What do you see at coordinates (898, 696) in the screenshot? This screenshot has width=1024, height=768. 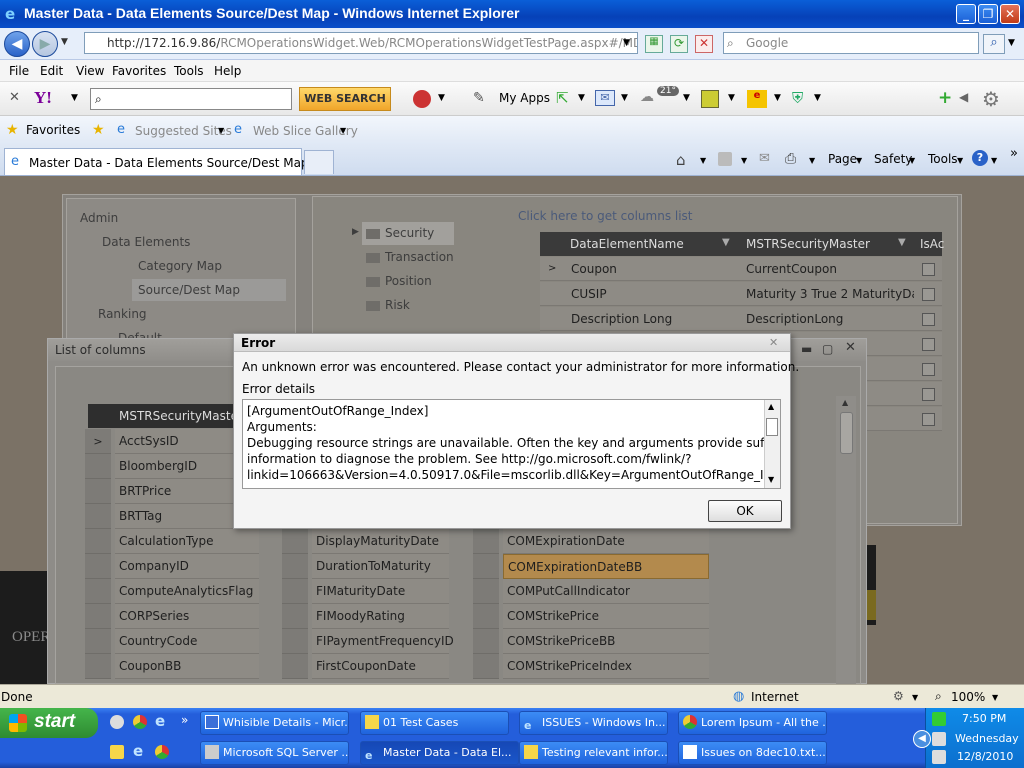 I see `protected-mode-icon: ⚙` at bounding box center [898, 696].